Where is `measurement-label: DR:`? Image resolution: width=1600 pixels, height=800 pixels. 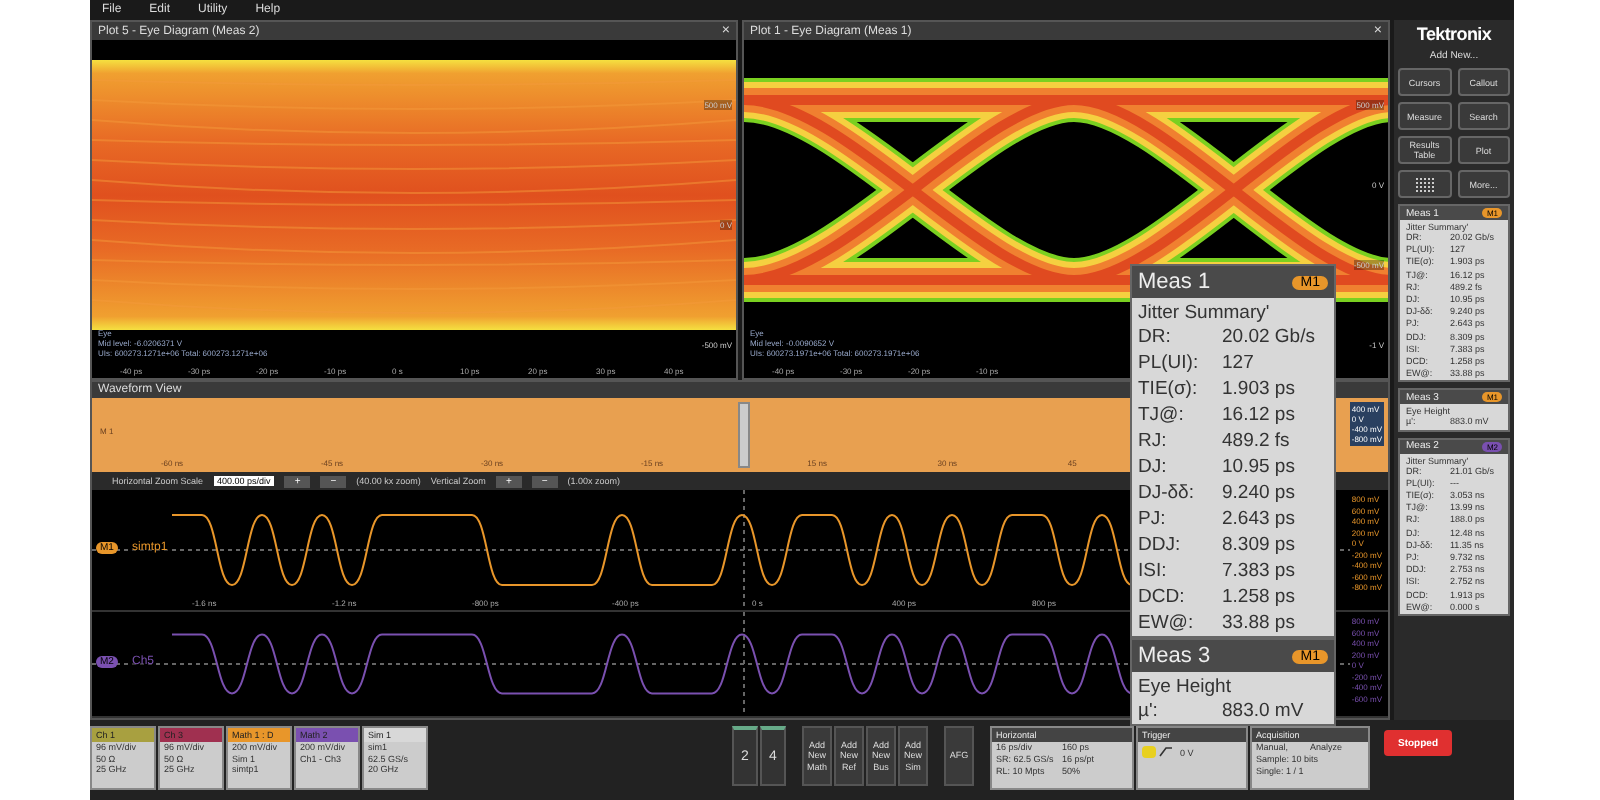 measurement-label: DR: is located at coordinates (1155, 337).